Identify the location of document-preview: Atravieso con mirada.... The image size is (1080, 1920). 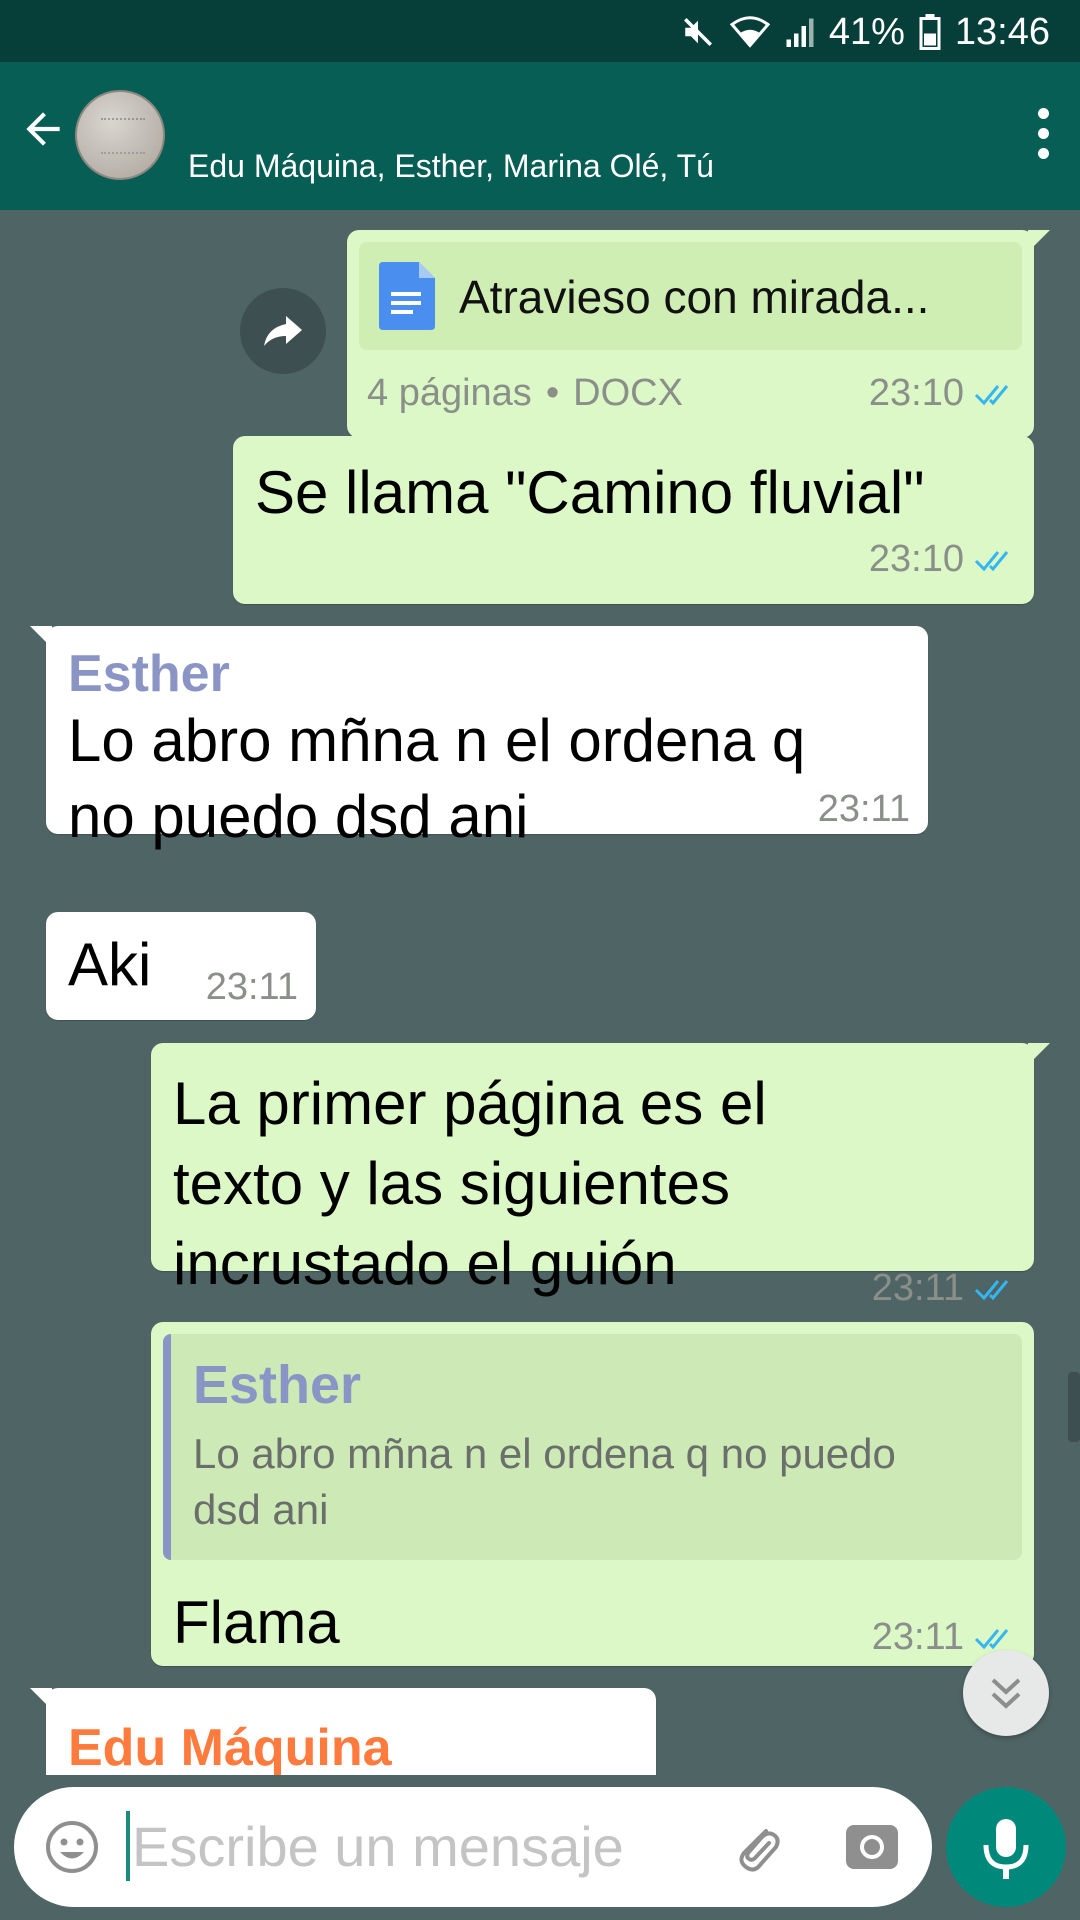
(690, 296).